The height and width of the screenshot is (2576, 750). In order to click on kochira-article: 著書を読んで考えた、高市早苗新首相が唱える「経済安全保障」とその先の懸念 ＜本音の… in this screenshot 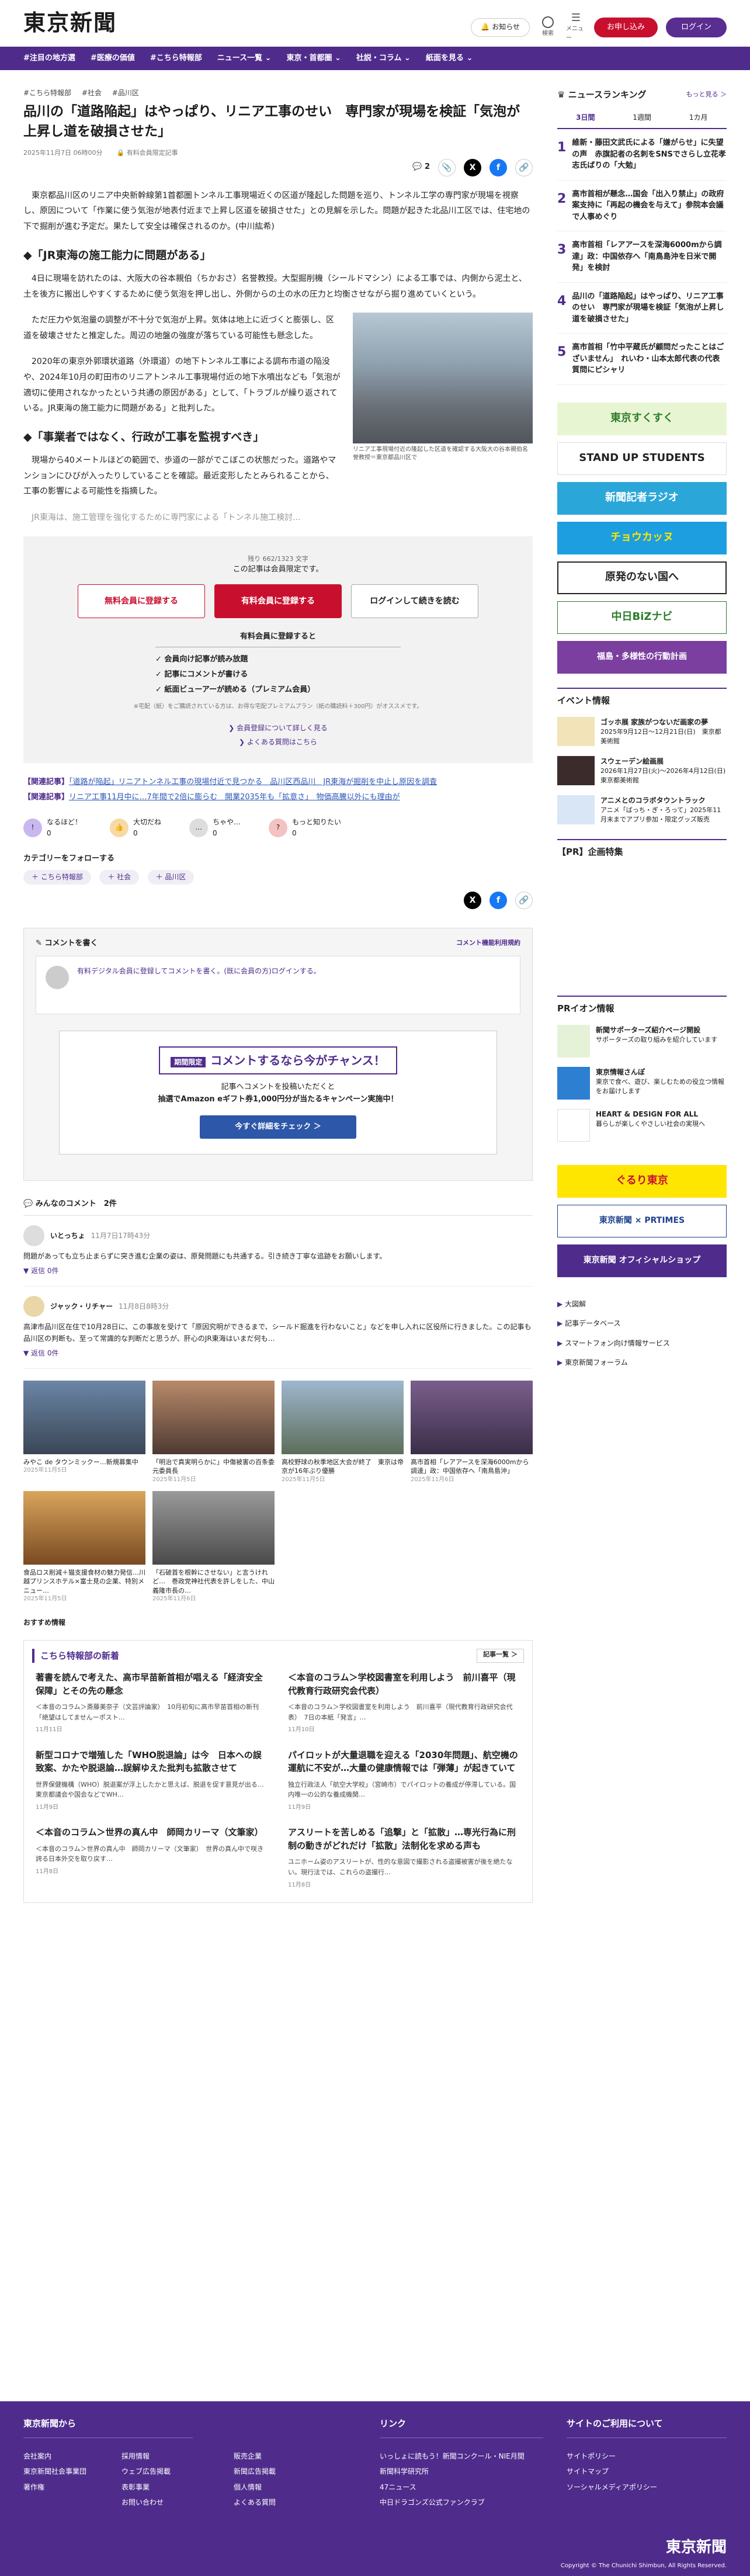, I will do `click(152, 1703)`.